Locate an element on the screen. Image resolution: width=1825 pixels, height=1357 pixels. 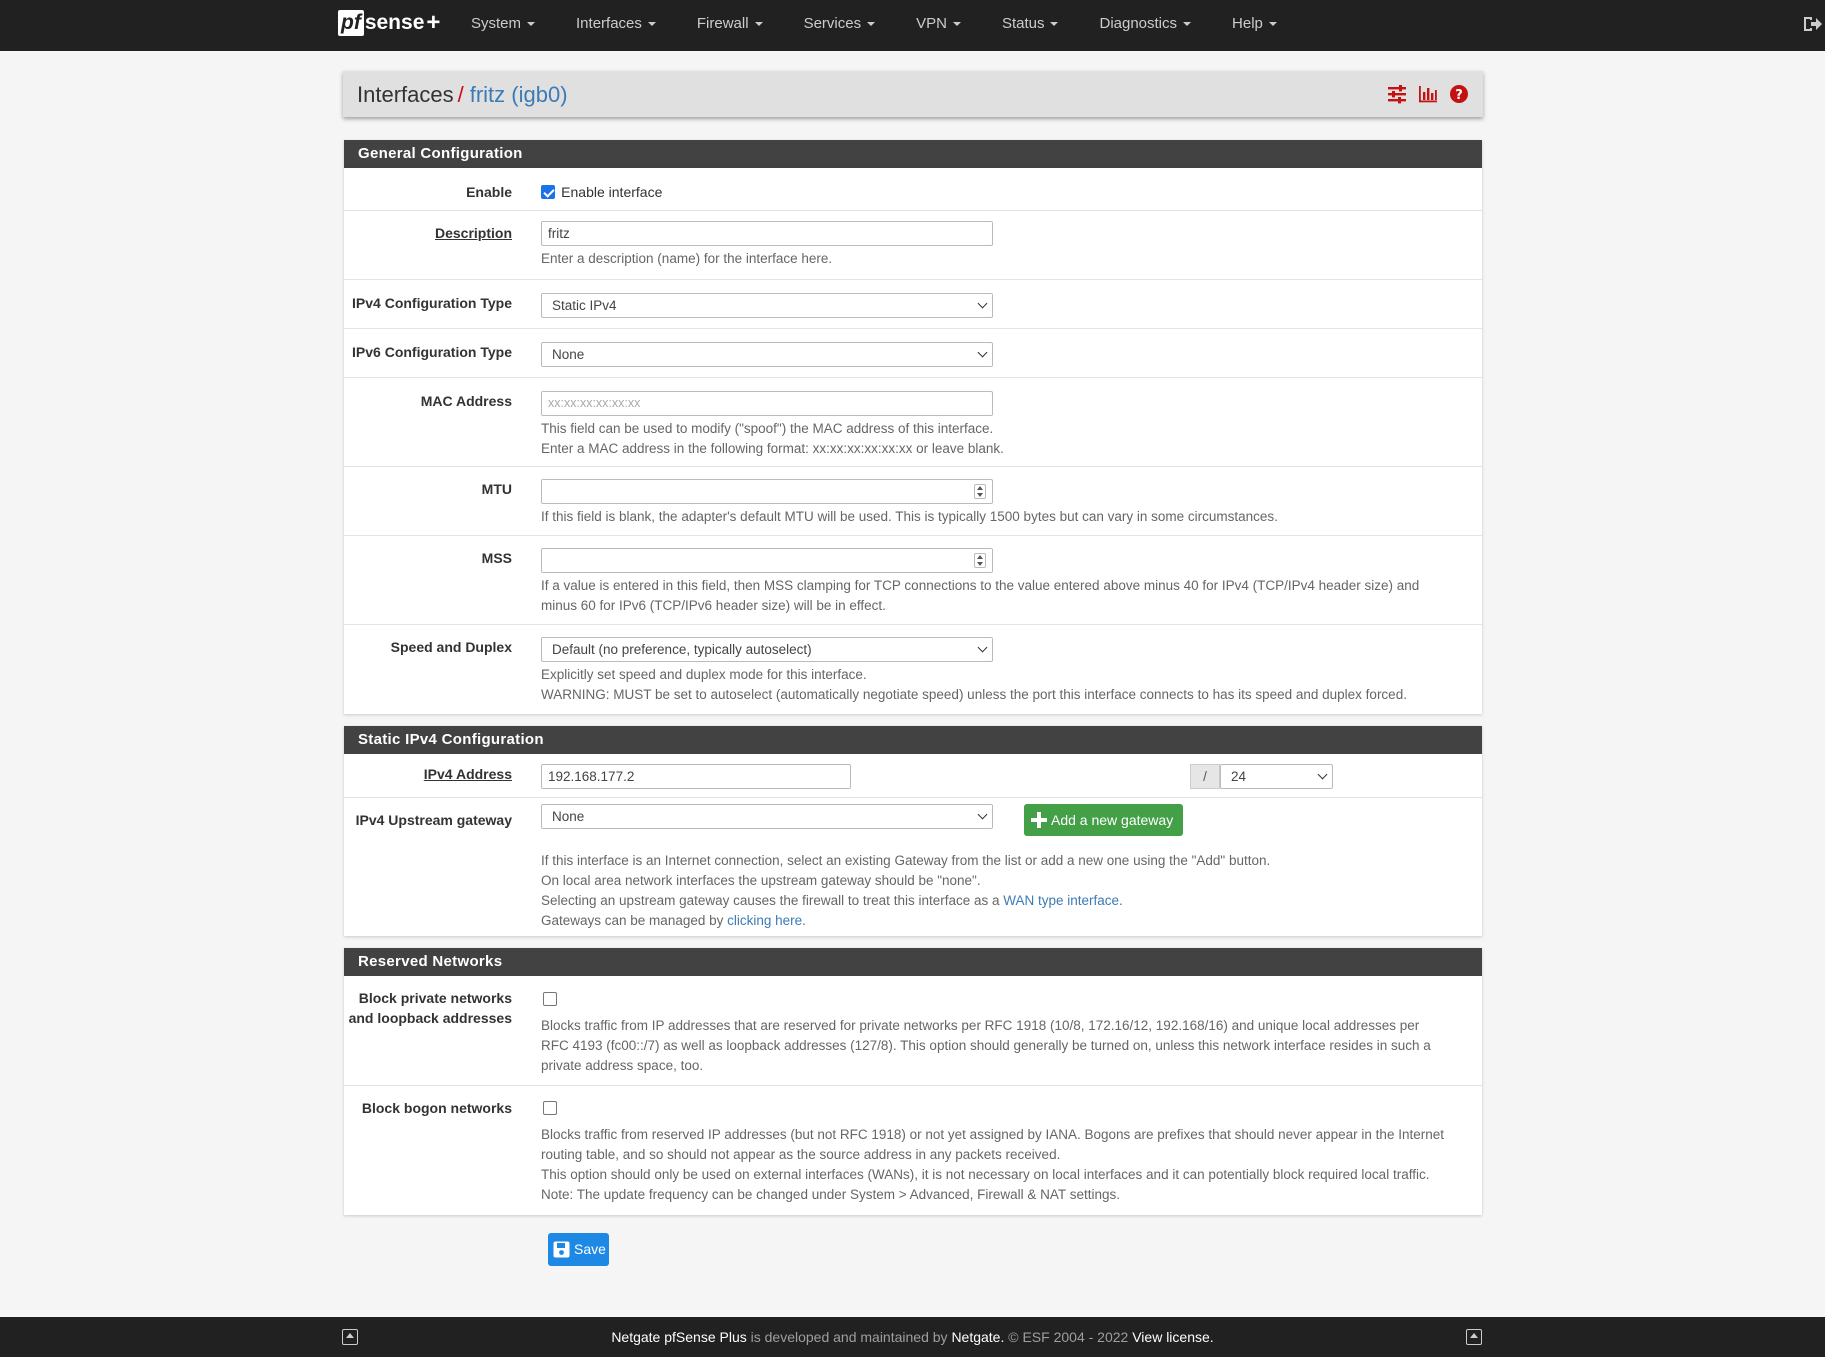
ipv4-type-select: Static IPv4 is located at coordinates (767, 305).